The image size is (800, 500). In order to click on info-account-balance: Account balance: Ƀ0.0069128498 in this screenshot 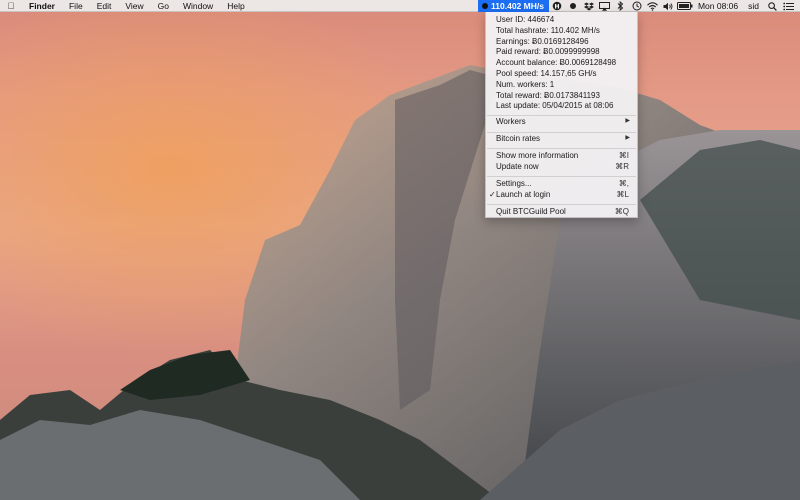, I will do `click(556, 63)`.